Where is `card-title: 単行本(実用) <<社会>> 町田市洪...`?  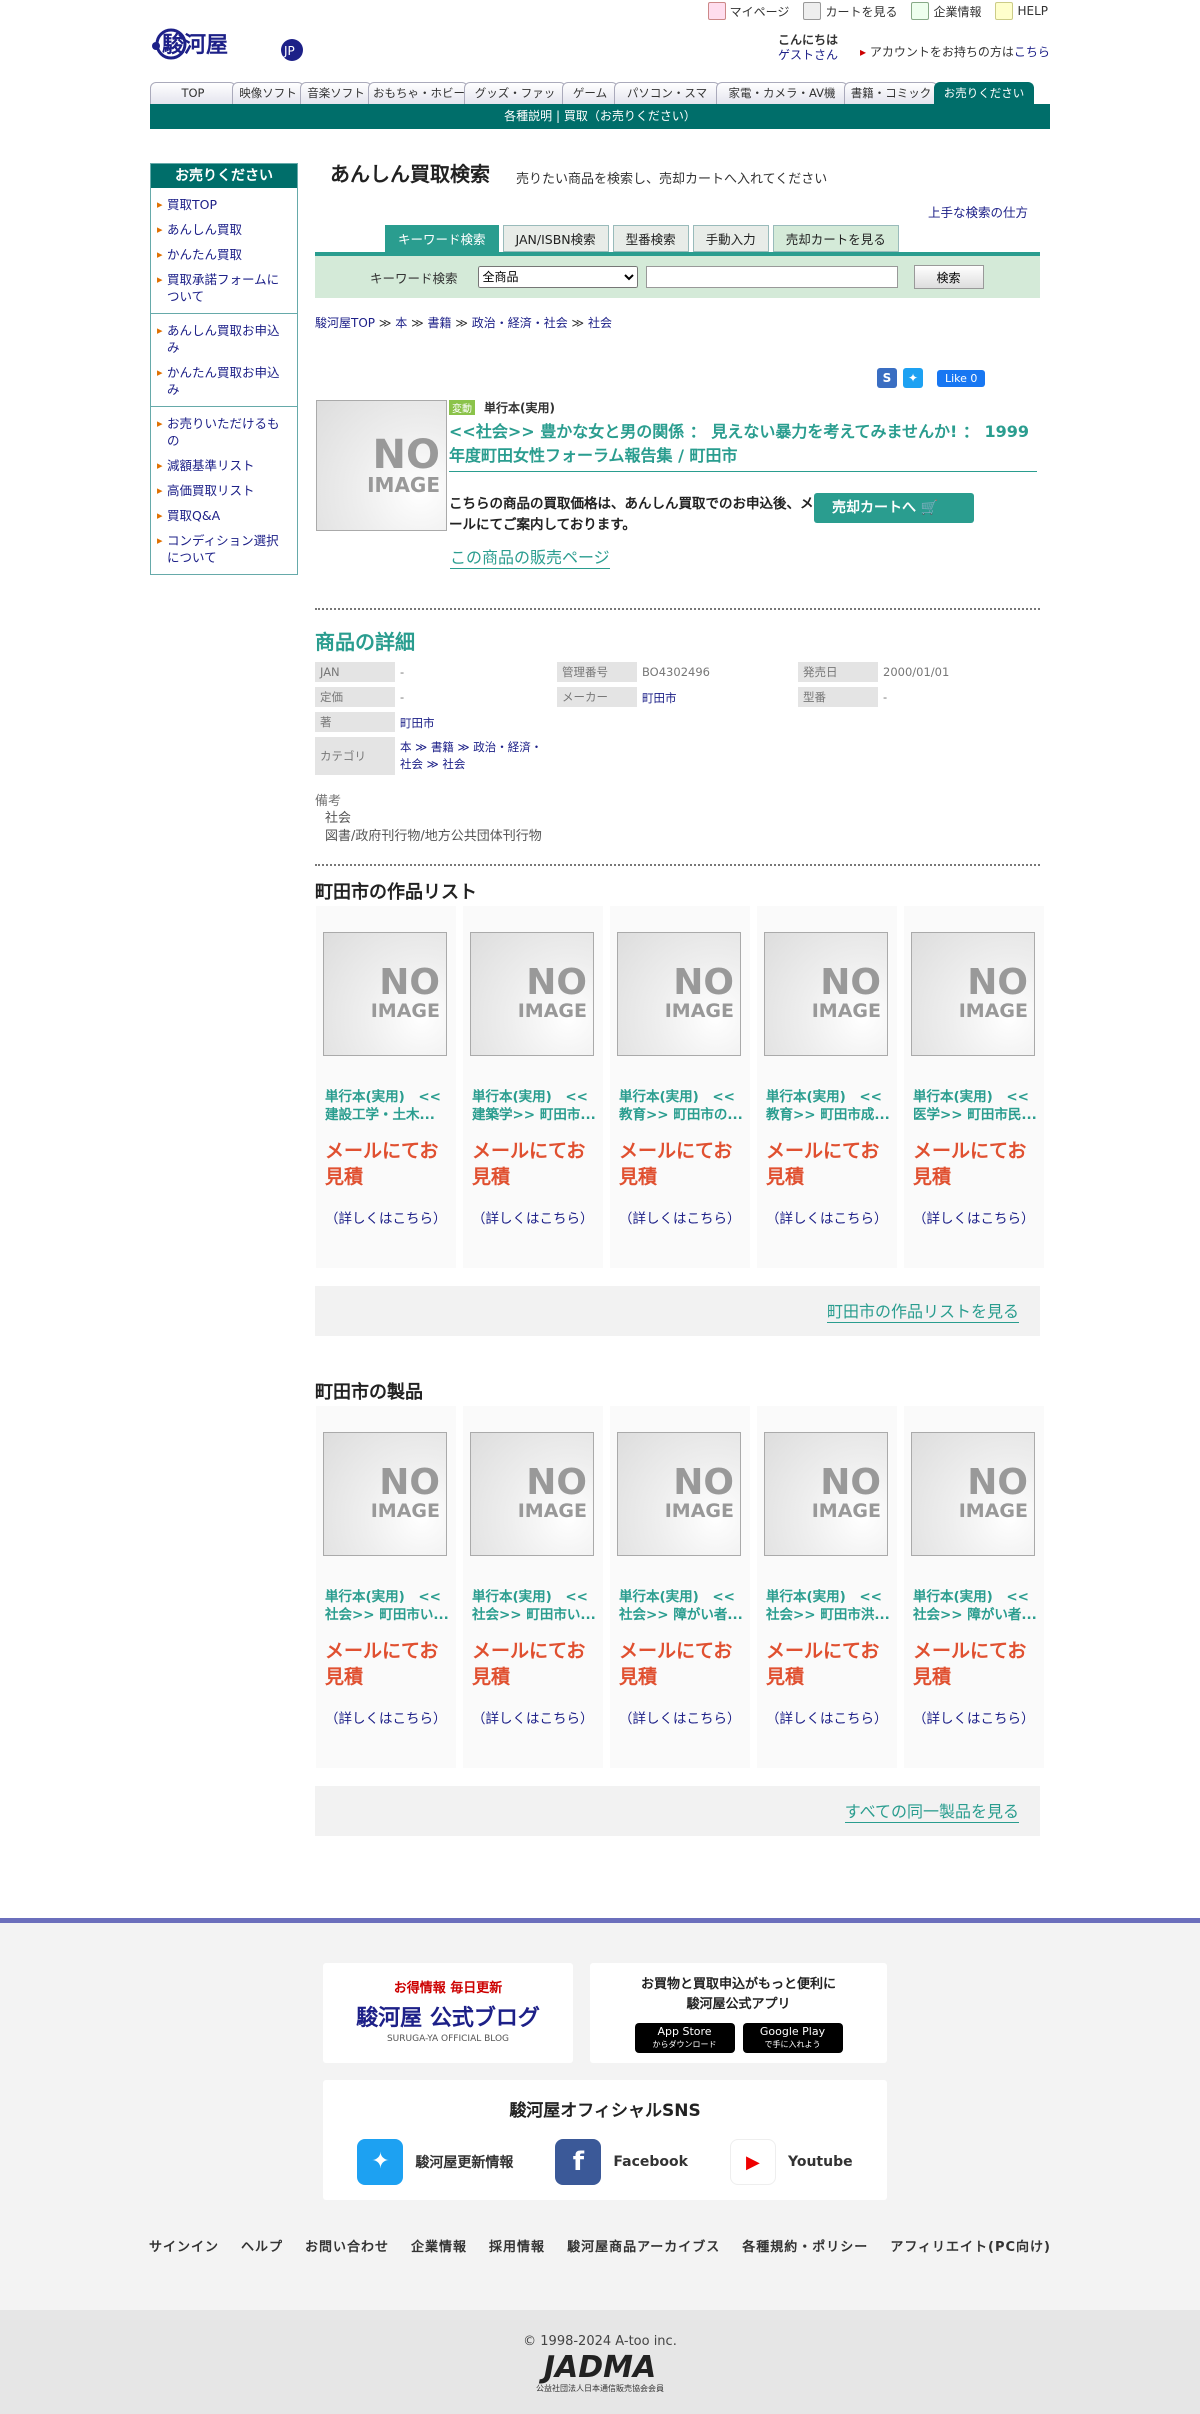 card-title: 単行本(実用) <<社会>> 町田市洪... is located at coordinates (828, 1606).